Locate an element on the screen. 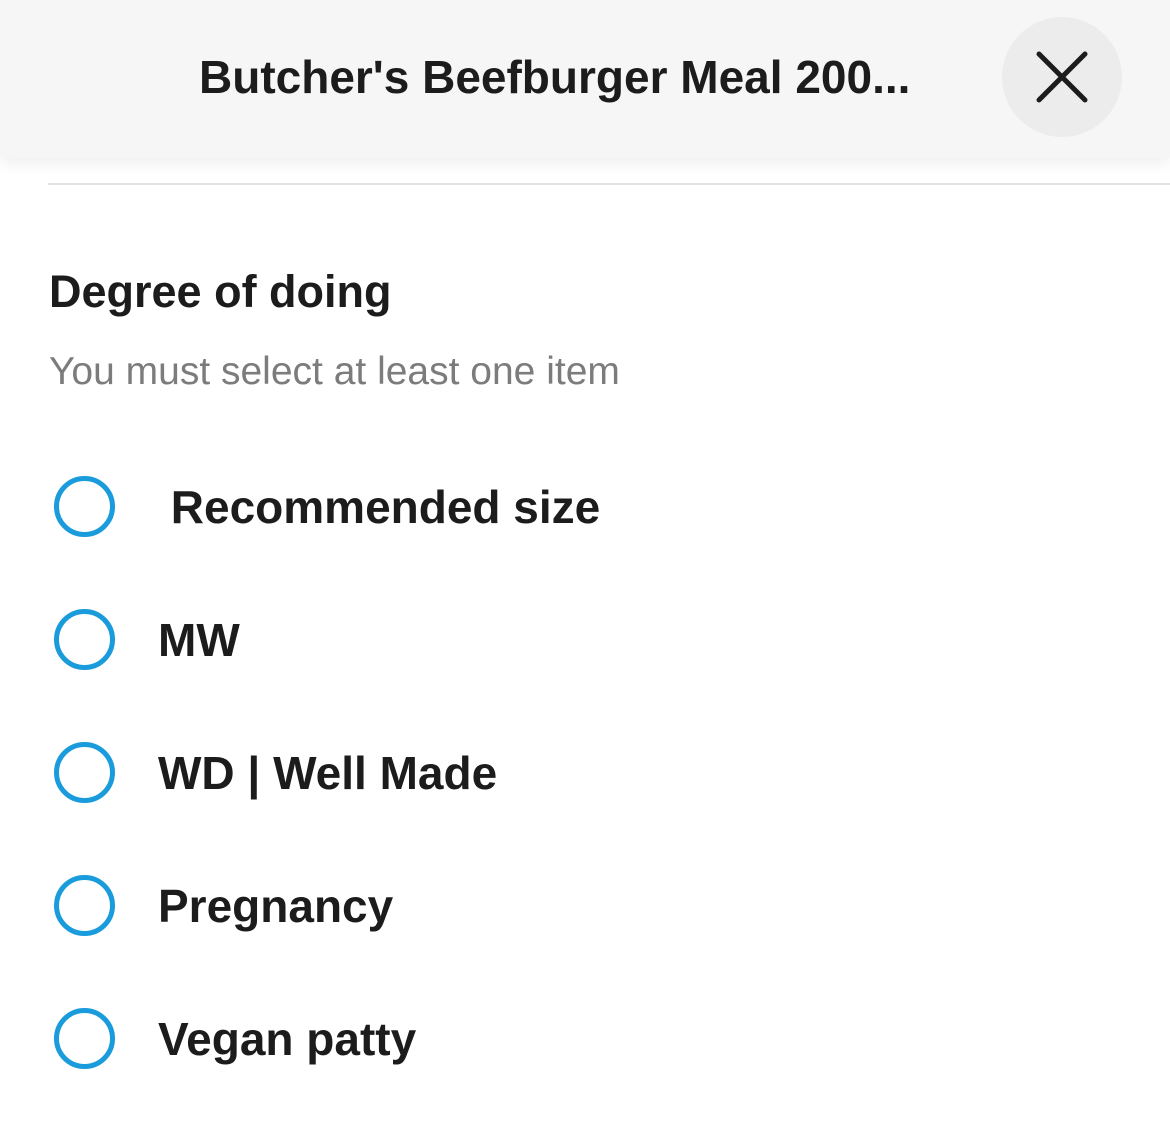  section-title: Degree of doing is located at coordinates (220, 291).